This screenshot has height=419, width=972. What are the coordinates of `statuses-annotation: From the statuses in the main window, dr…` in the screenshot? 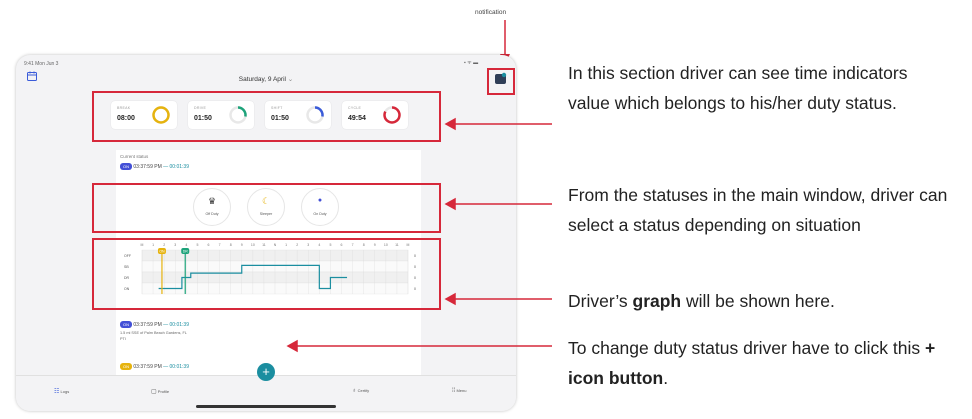 It's located at (758, 210).